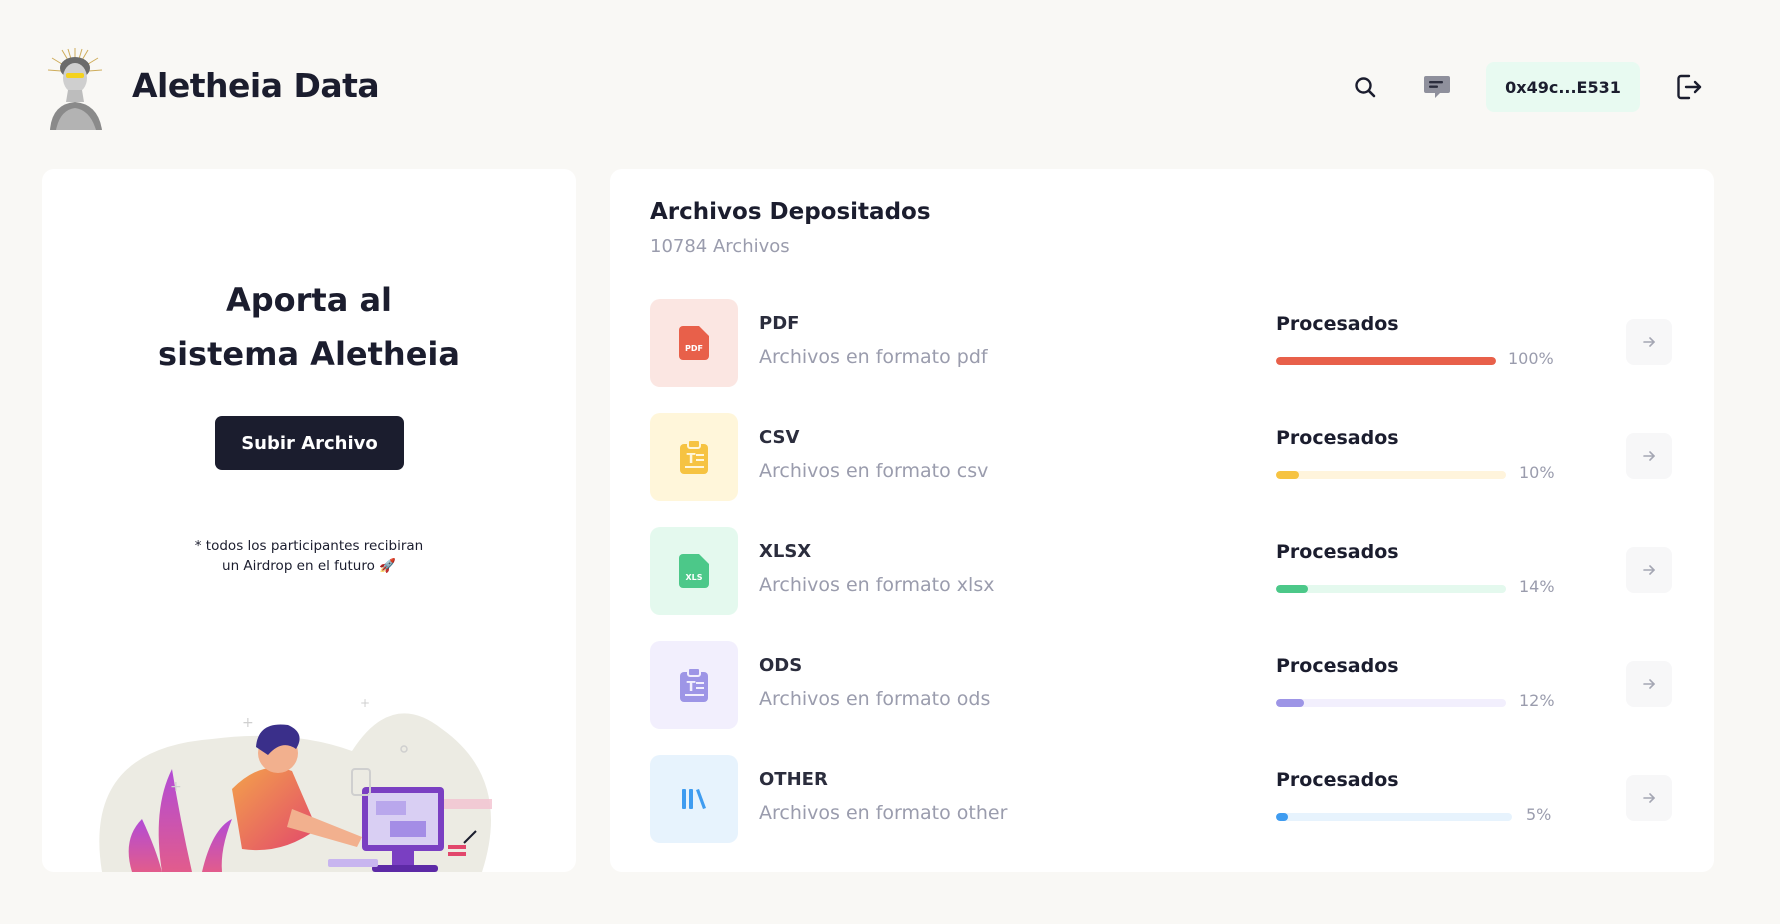  What do you see at coordinates (1689, 87) in the screenshot?
I see `logout-icon` at bounding box center [1689, 87].